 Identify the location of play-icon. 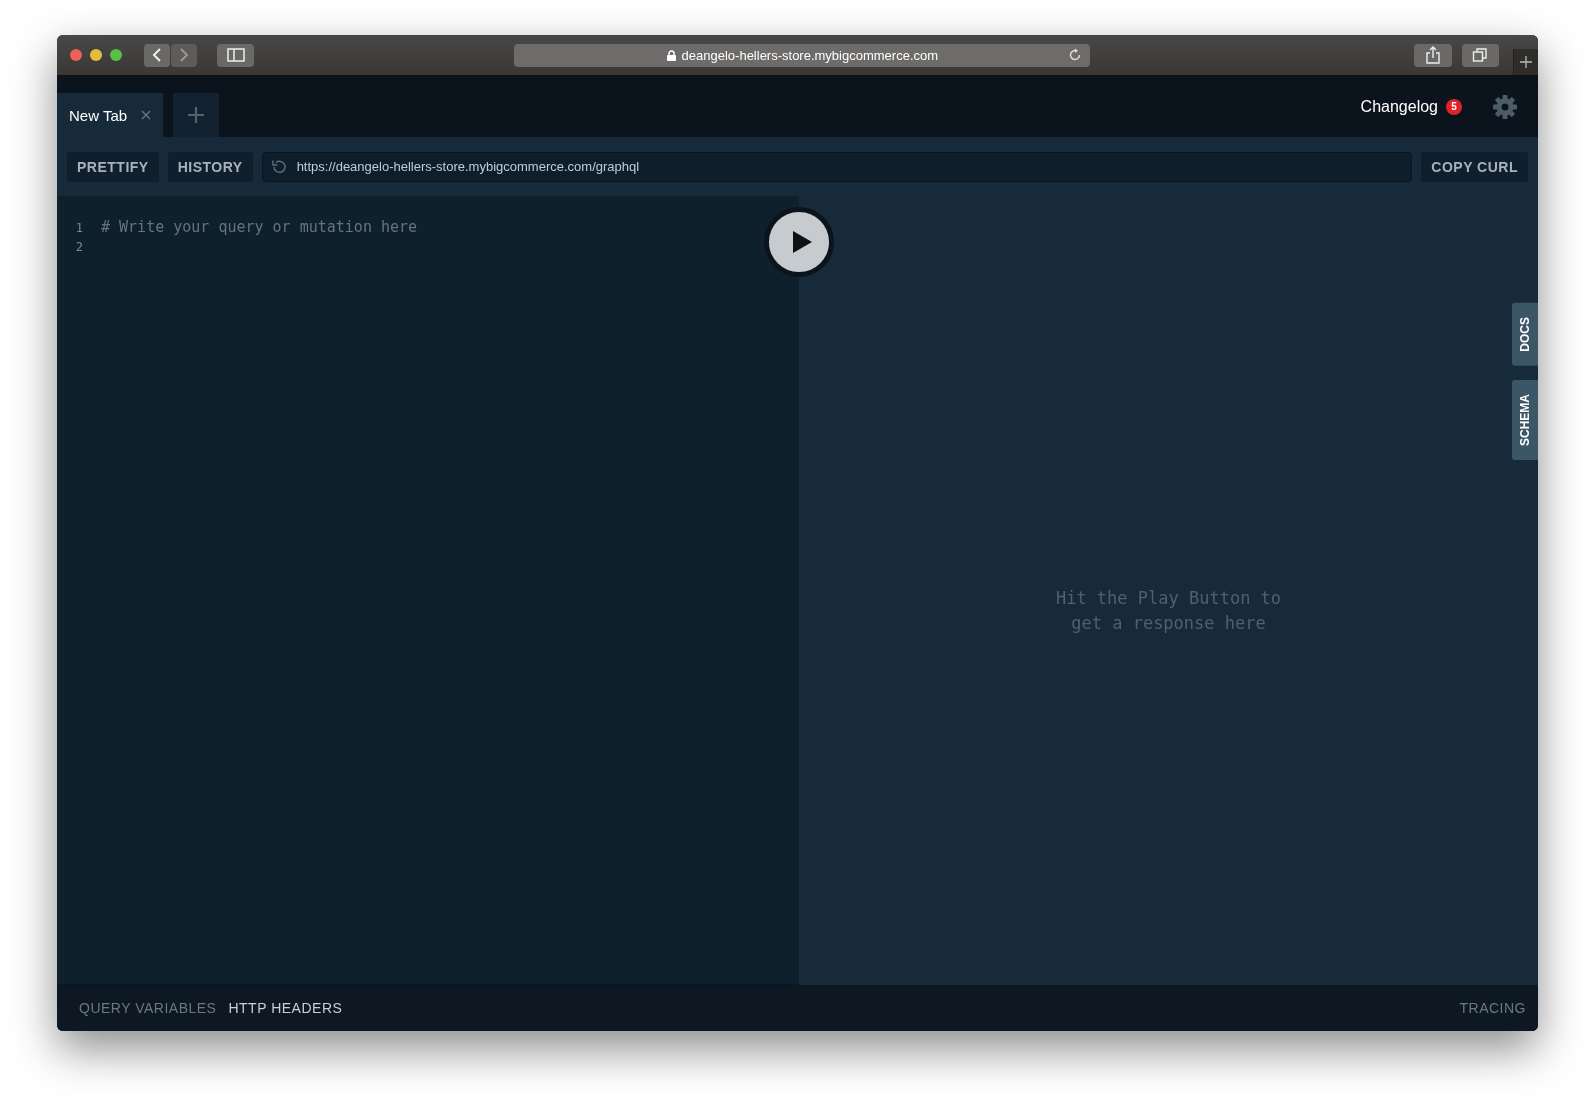
(801, 242).